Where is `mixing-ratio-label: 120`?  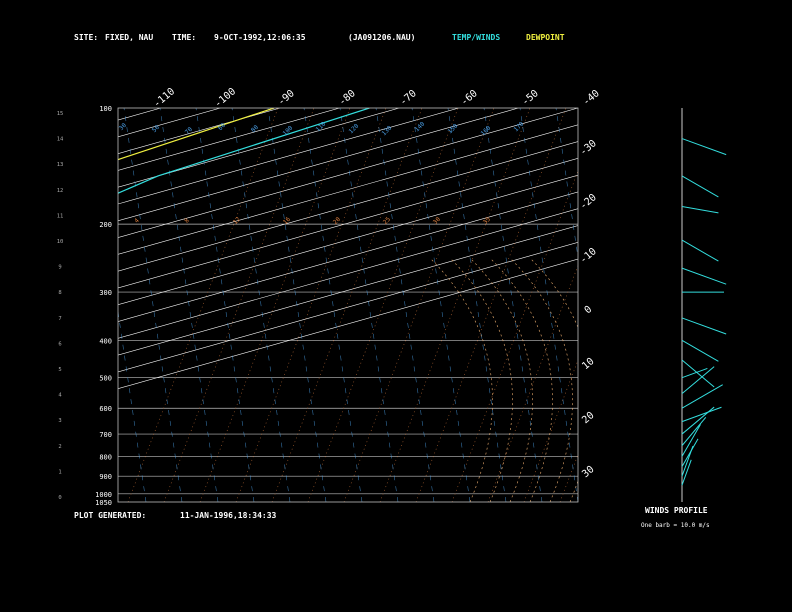
mixing-ratio-label: 120 is located at coordinates (354, 128).